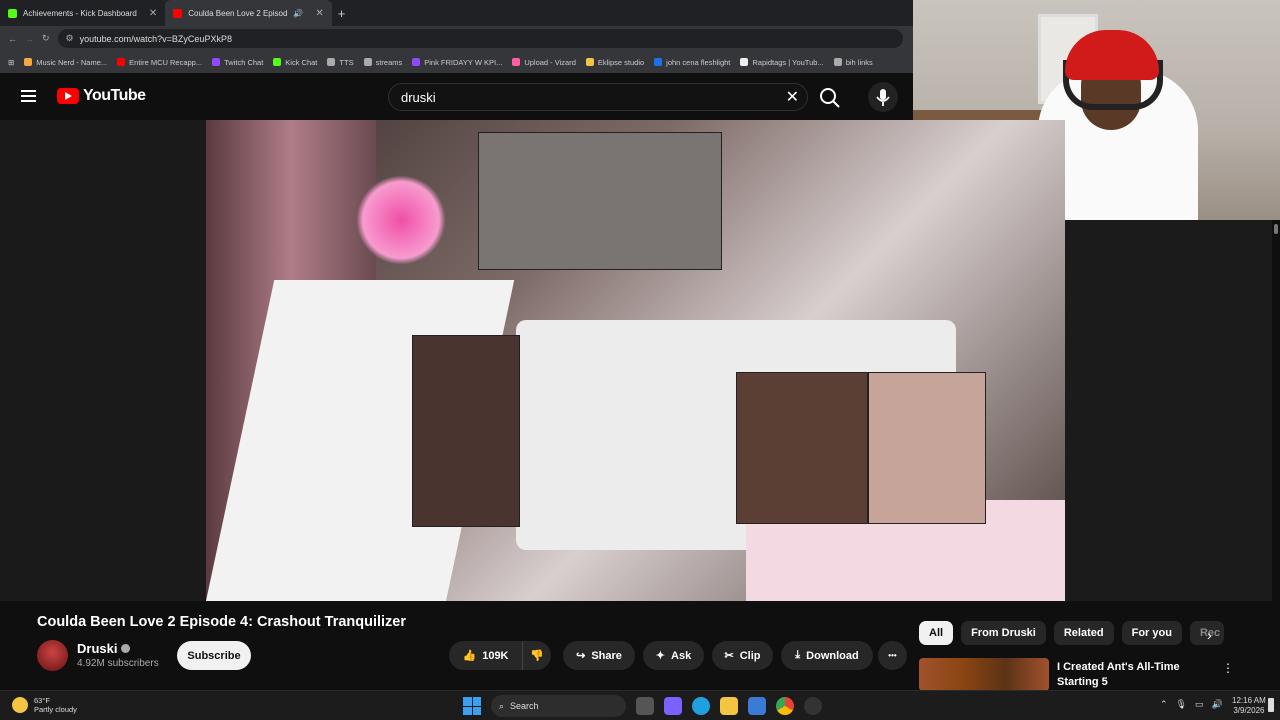 The height and width of the screenshot is (720, 1280). Describe the element at coordinates (295, 62) in the screenshot. I see `bookmark-item: Kick Chat` at that location.